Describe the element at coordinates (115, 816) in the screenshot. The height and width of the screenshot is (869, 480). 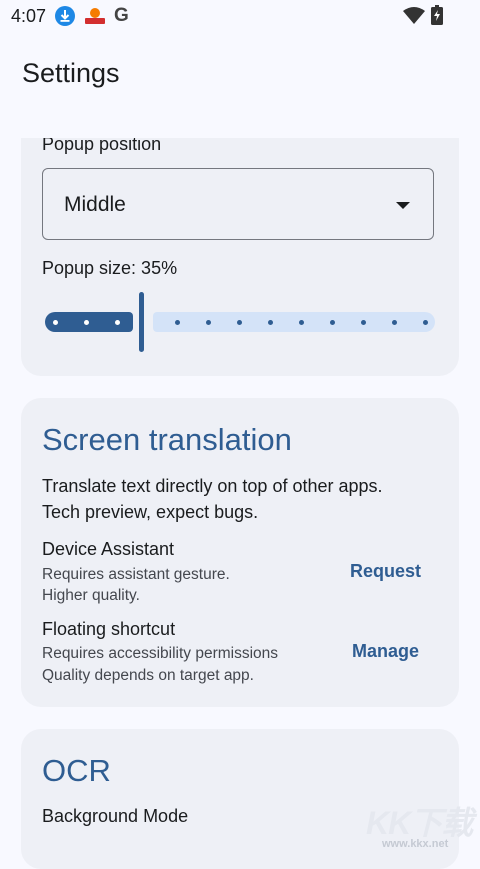
I see `background-mode-label: Background Mode` at that location.